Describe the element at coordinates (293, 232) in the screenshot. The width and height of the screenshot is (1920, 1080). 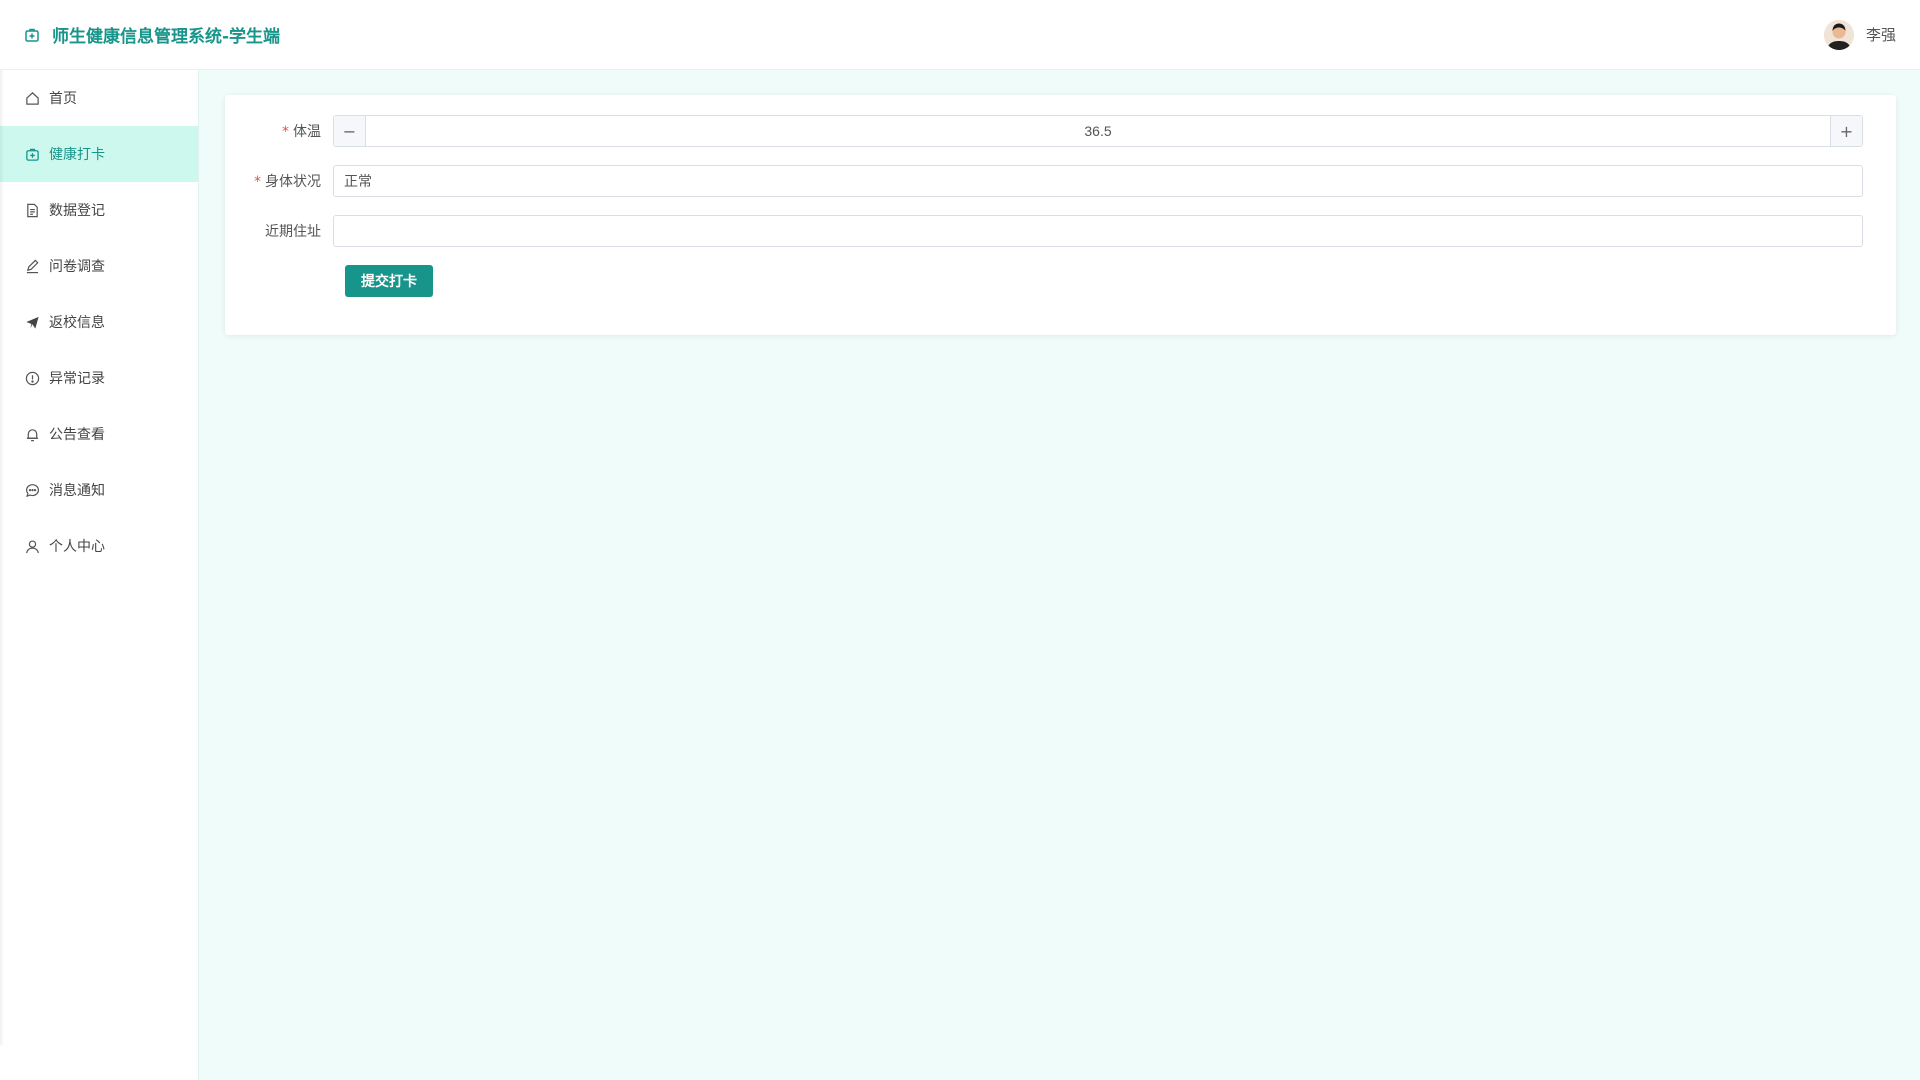
I see `address-label: 近期住址` at that location.